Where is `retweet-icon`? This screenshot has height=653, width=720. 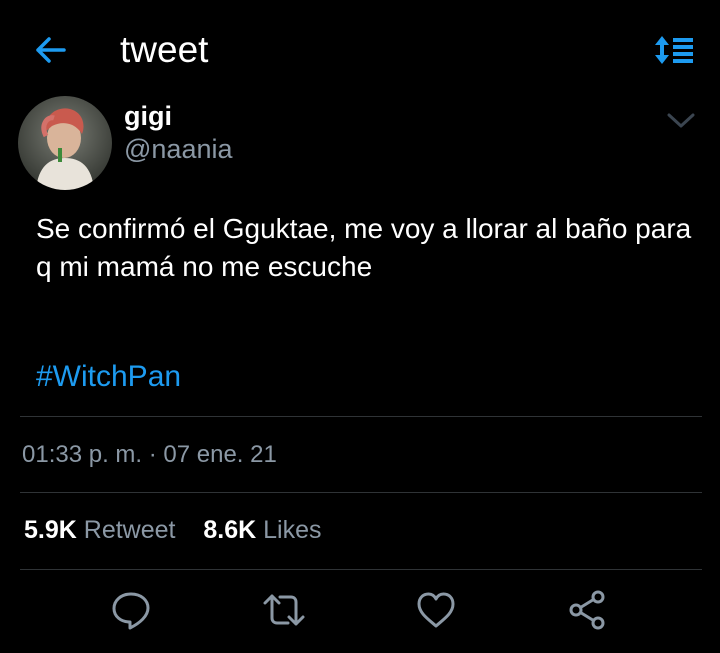
retweet-icon is located at coordinates (284, 610).